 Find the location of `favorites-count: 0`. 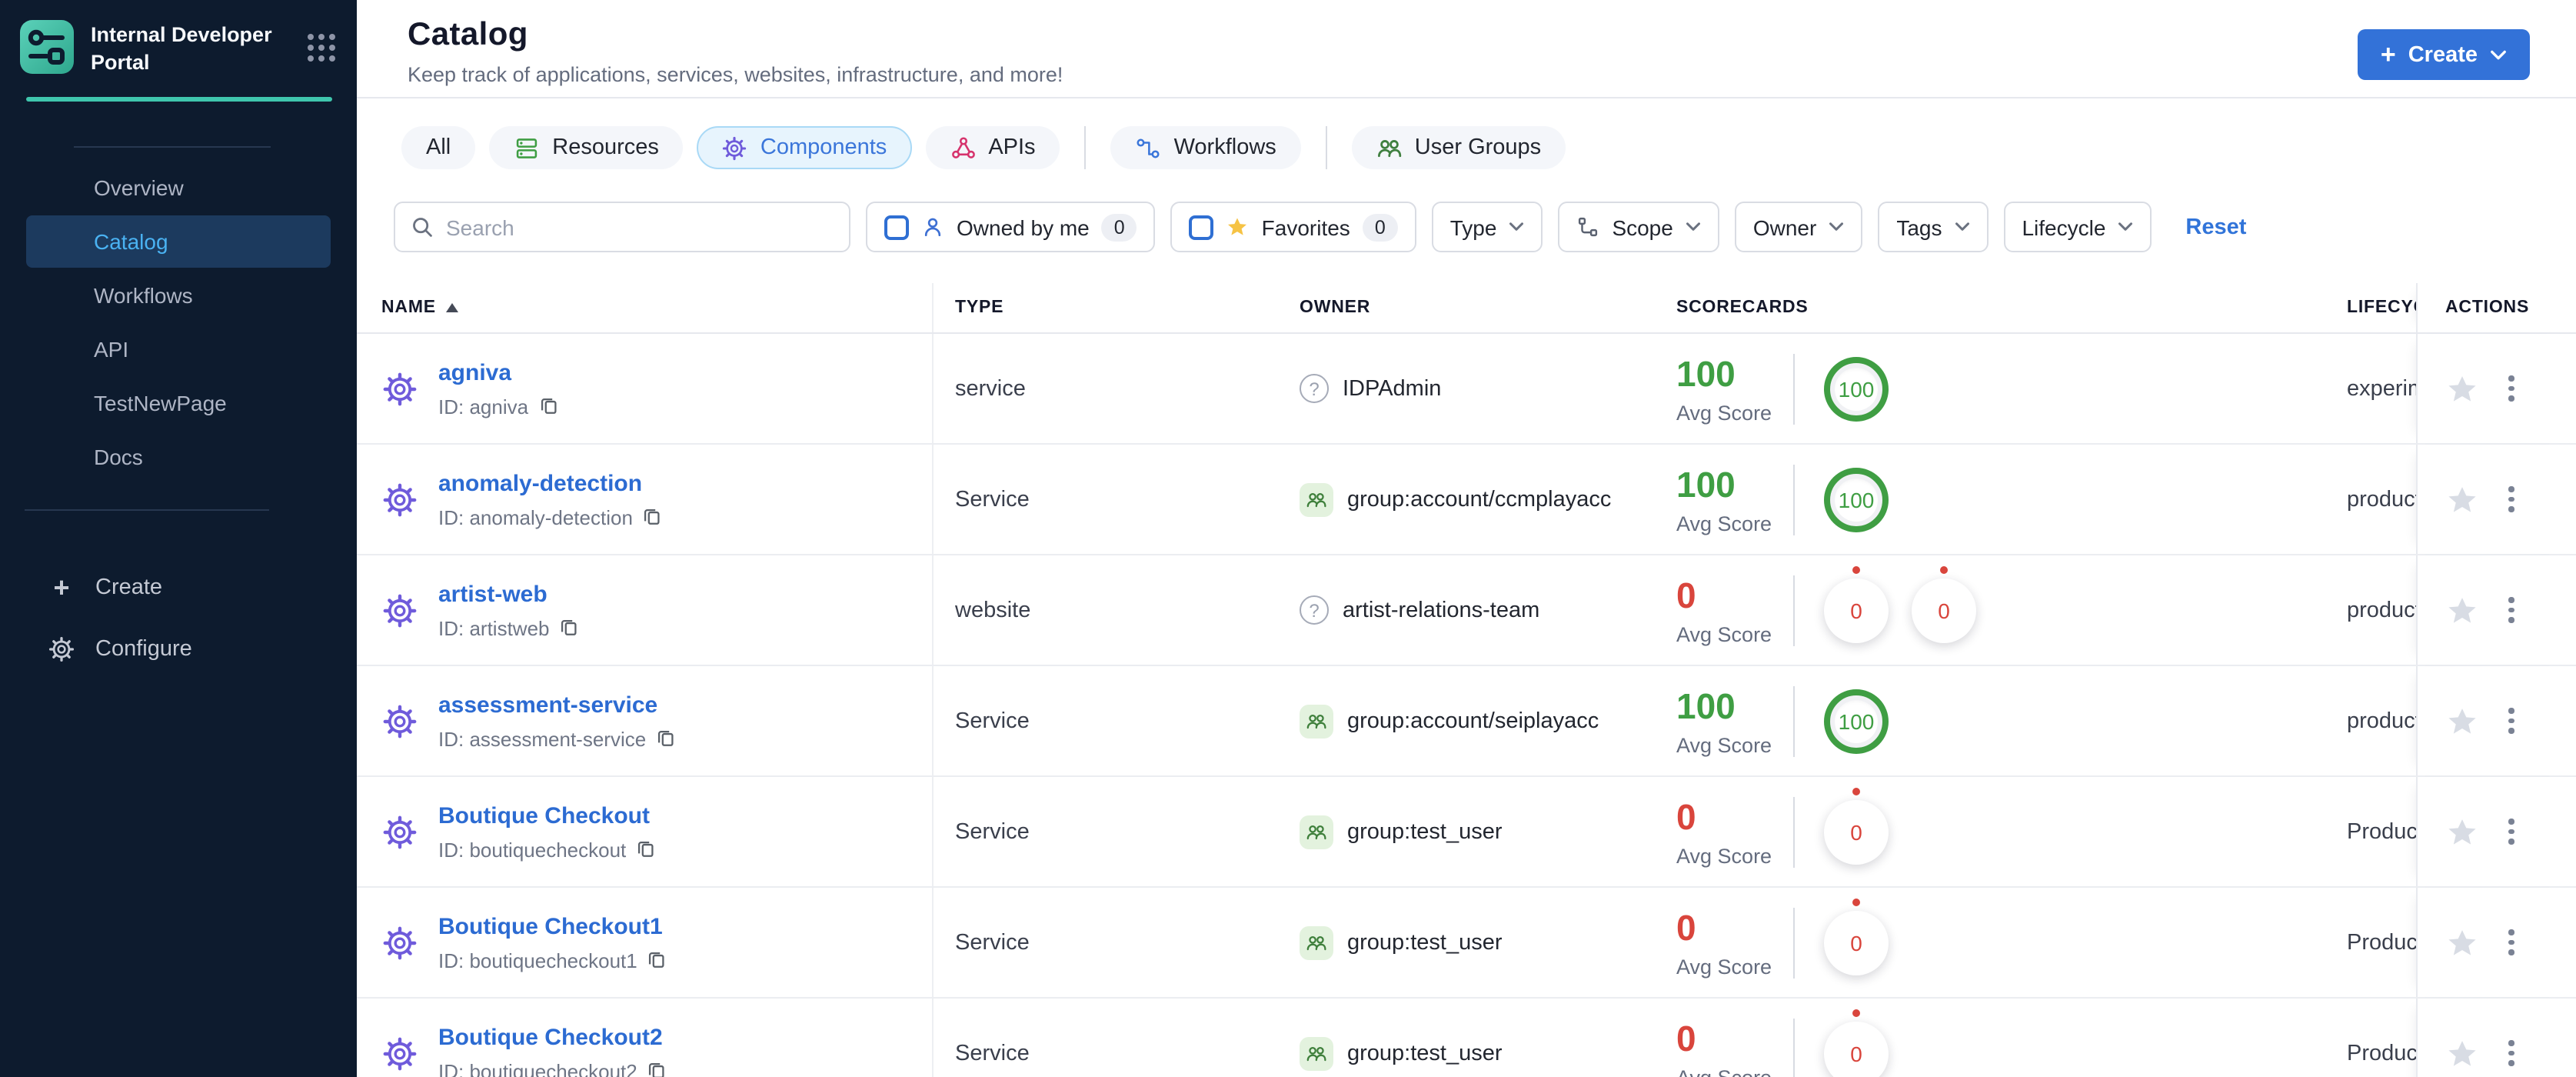

favorites-count: 0 is located at coordinates (1380, 227).